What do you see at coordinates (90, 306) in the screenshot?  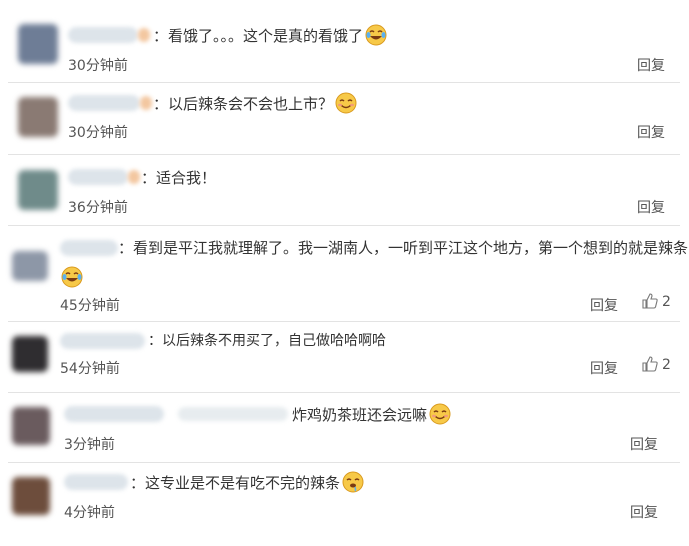 I see `comment-time: 45分钟前` at bounding box center [90, 306].